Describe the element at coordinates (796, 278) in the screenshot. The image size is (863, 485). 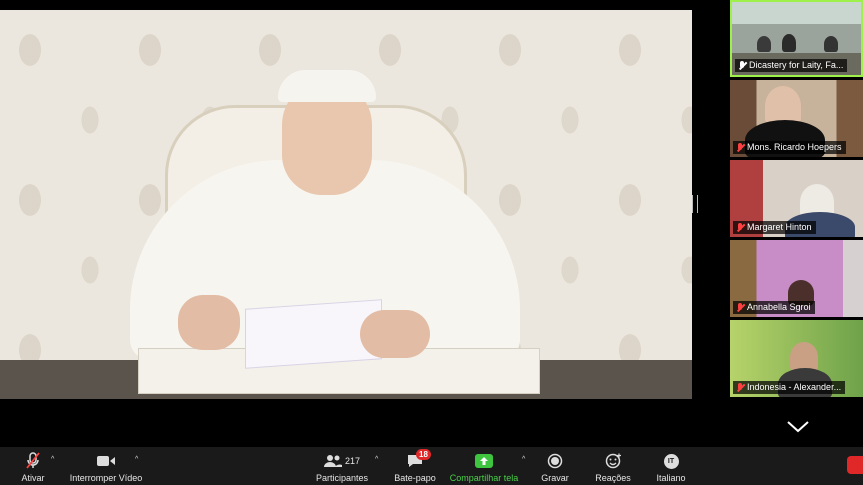
I see `participant-tile: Annabella Sgroi` at that location.